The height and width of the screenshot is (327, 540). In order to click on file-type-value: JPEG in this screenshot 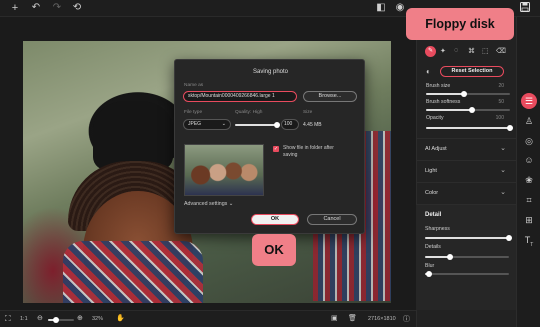, I will do `click(195, 124)`.